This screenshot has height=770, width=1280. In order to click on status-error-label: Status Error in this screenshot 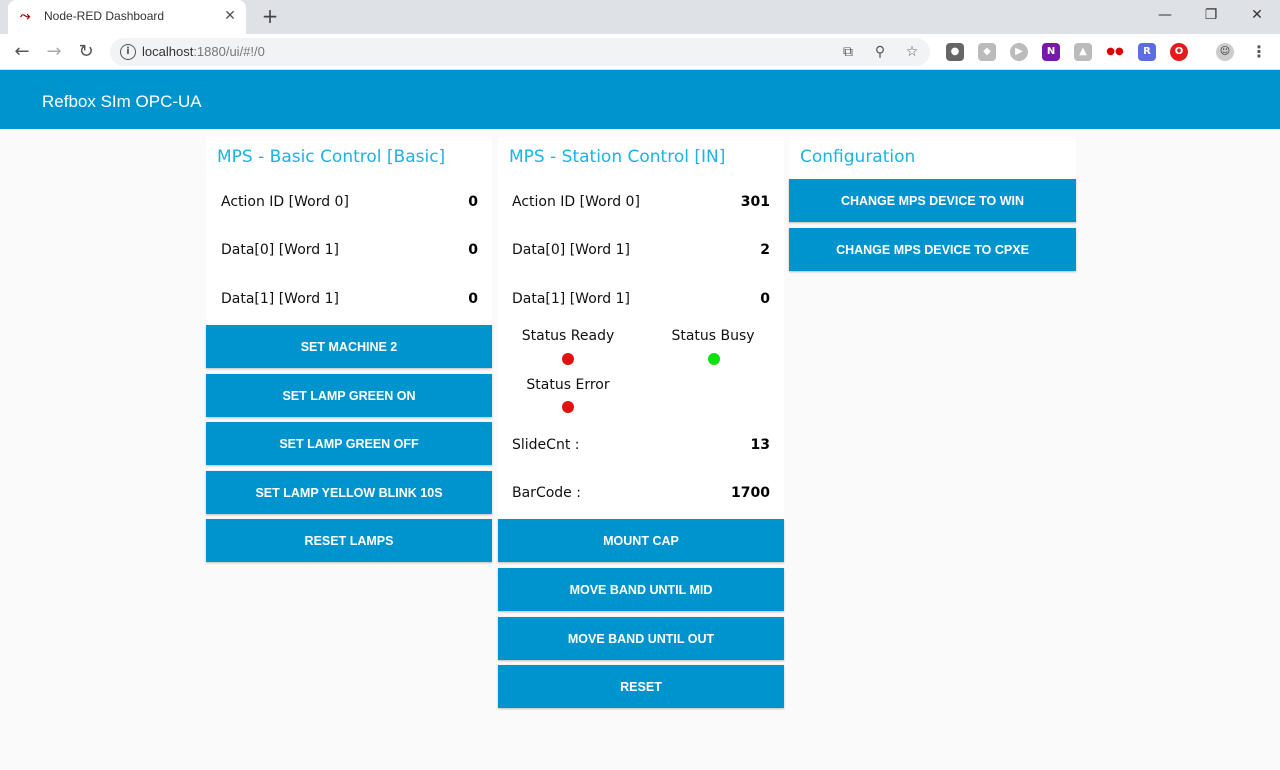, I will do `click(568, 385)`.